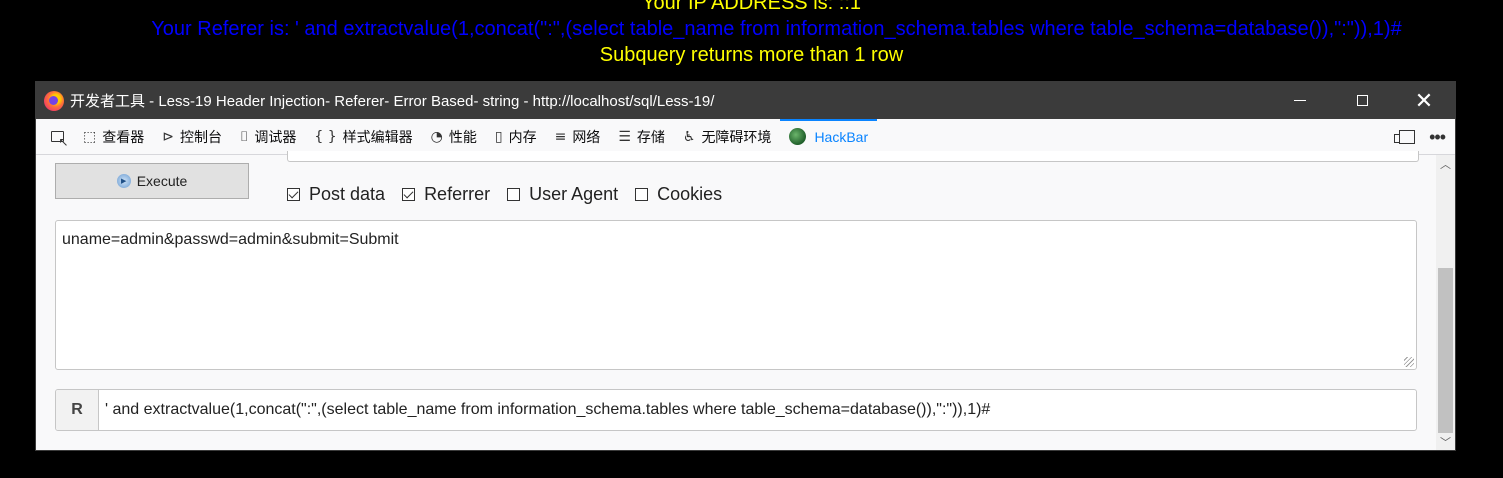  Describe the element at coordinates (275, 136) in the screenshot. I see `tab-label: 调试器` at that location.